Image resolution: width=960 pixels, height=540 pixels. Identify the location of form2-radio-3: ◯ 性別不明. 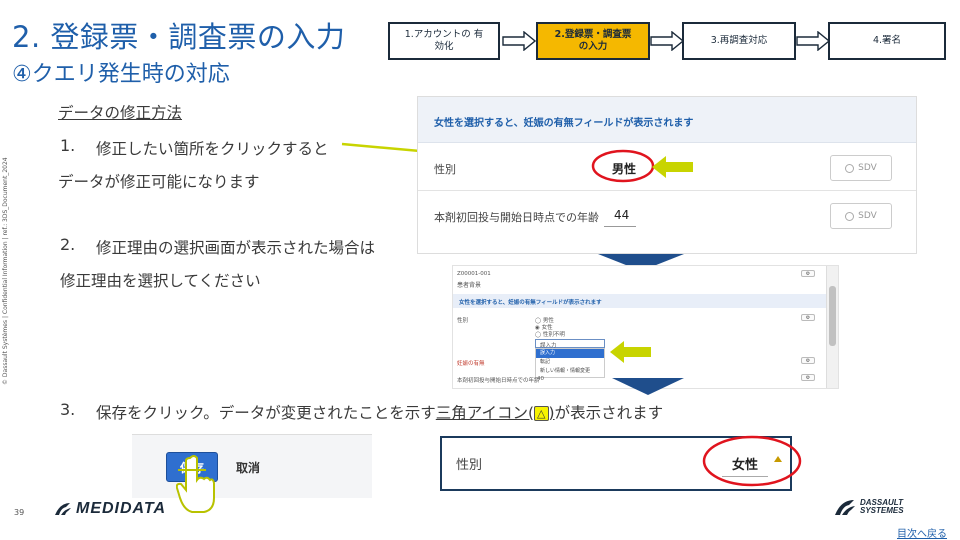
(550, 334).